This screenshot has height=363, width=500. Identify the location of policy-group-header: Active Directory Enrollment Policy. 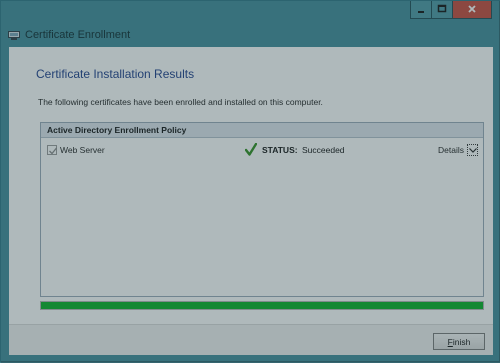
(262, 130).